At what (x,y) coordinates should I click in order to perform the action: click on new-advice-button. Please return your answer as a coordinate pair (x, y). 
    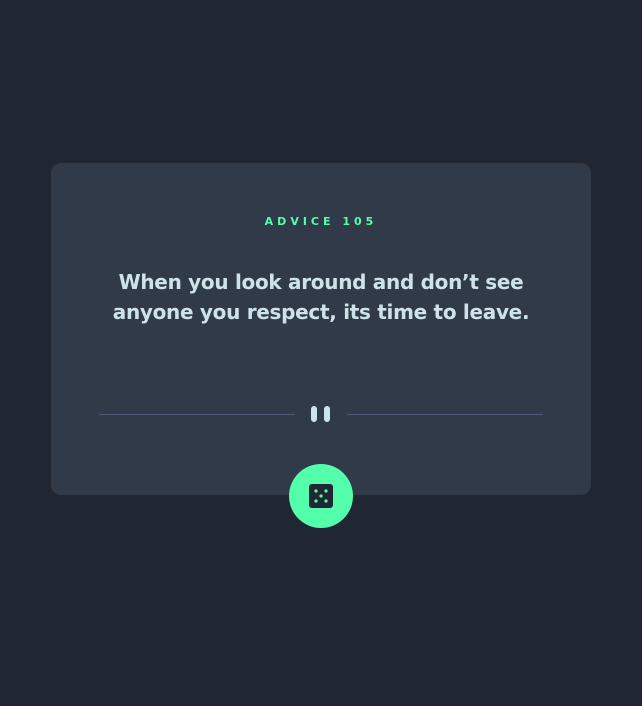
    Looking at the image, I should click on (321, 496).